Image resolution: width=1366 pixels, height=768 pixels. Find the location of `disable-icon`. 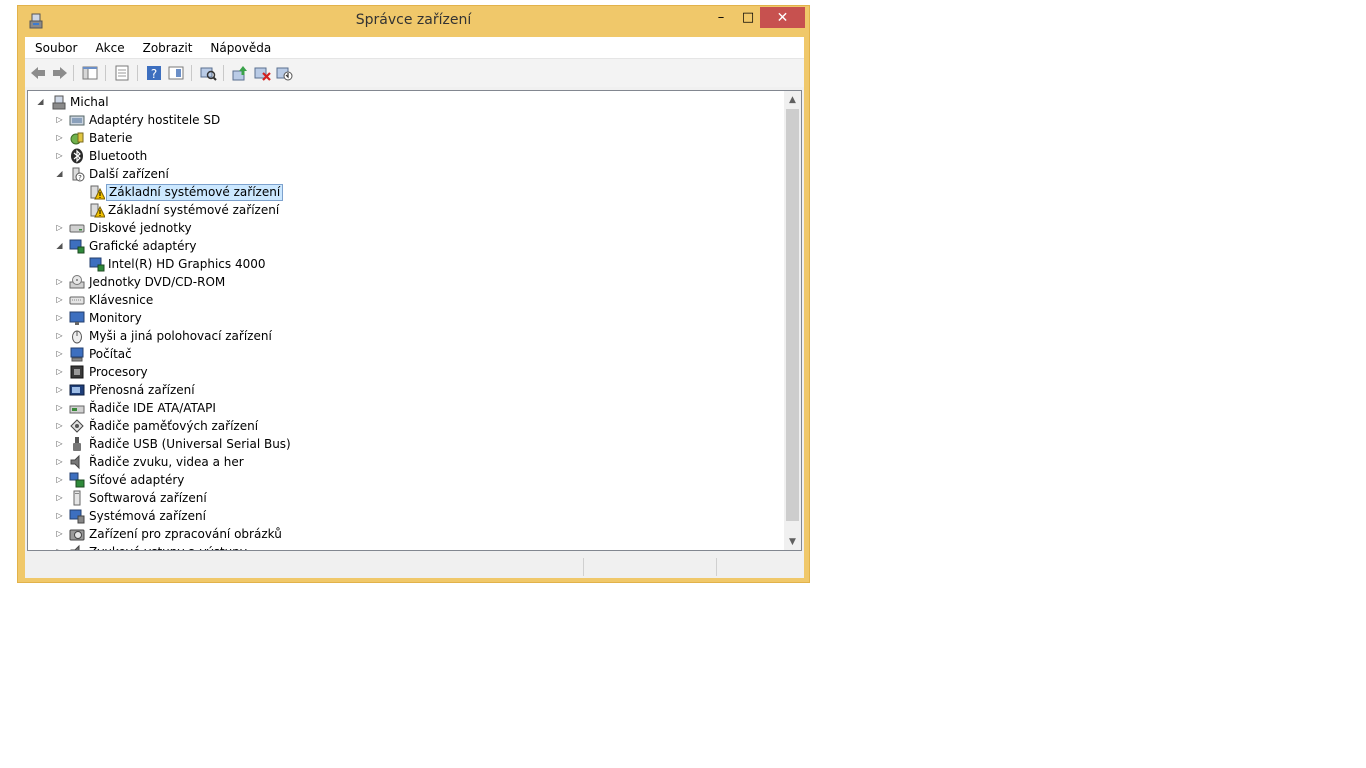

disable-icon is located at coordinates (284, 73).